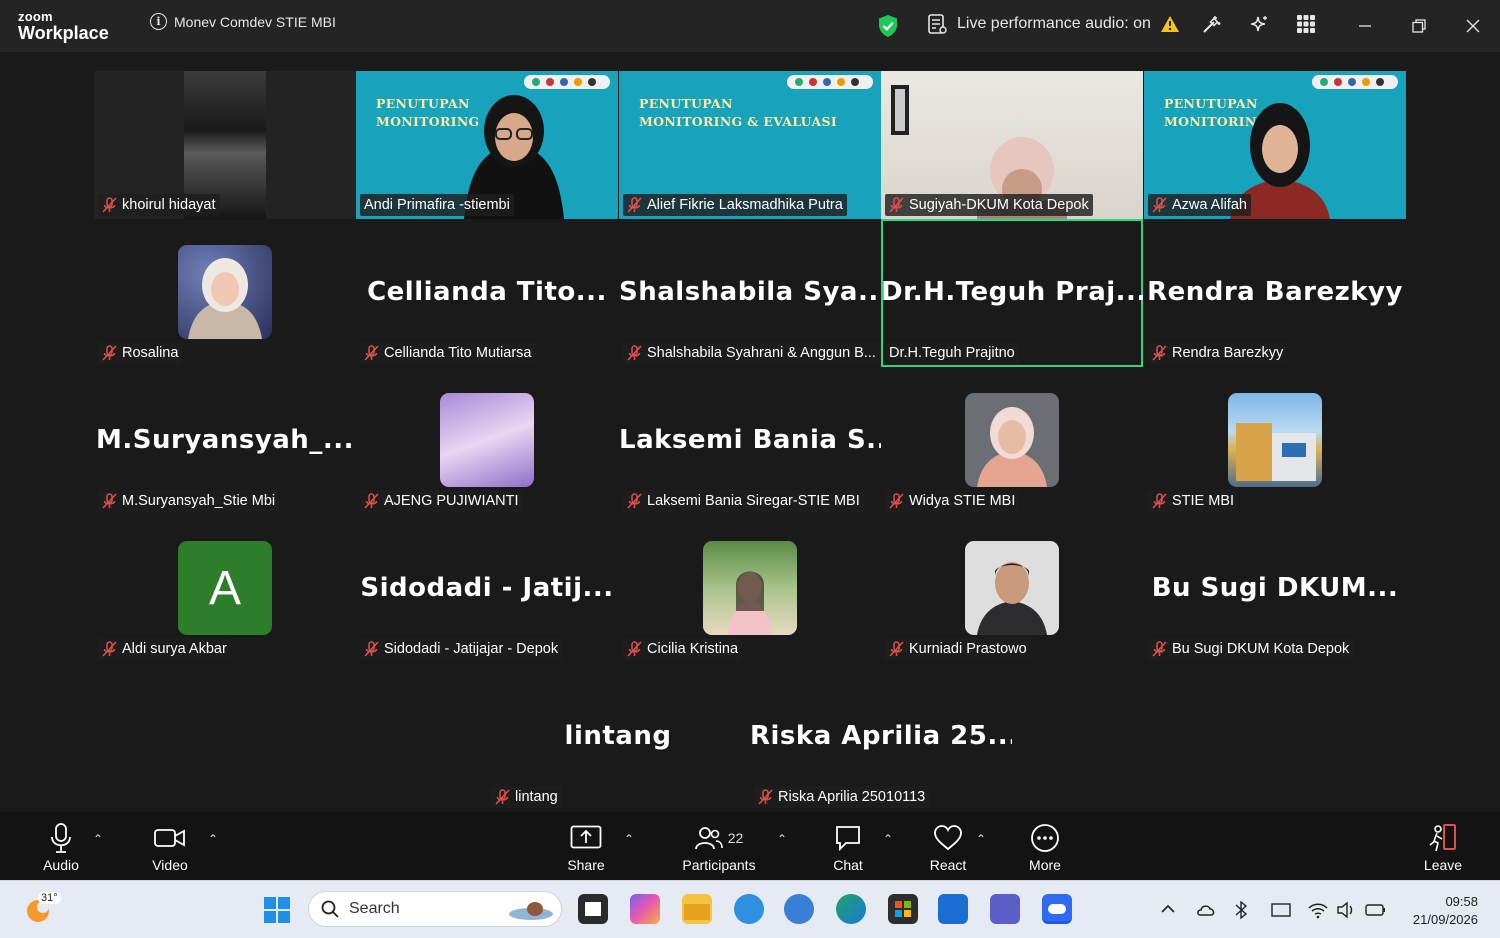  What do you see at coordinates (948, 847) in the screenshot?
I see `react-button: React` at bounding box center [948, 847].